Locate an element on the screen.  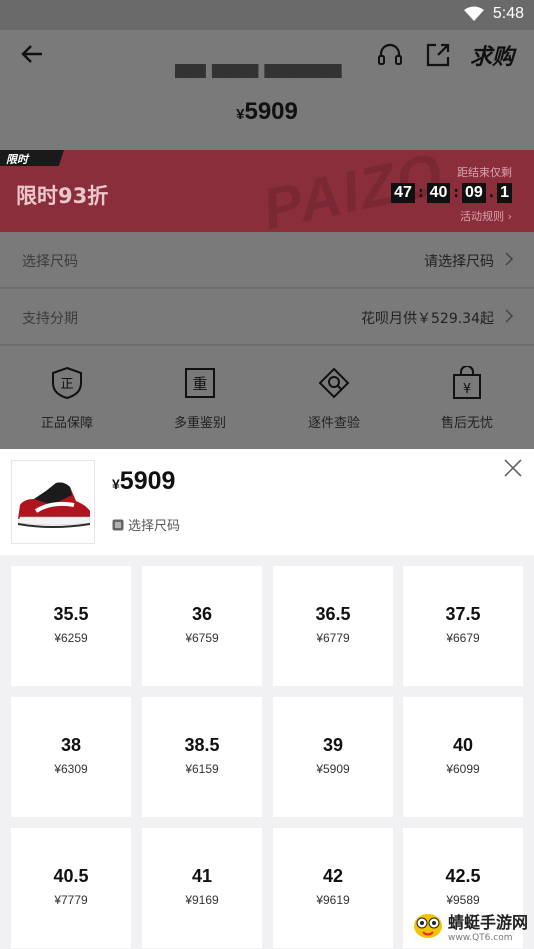
size-option: 40.5 ¥7779 is located at coordinates (71, 888).